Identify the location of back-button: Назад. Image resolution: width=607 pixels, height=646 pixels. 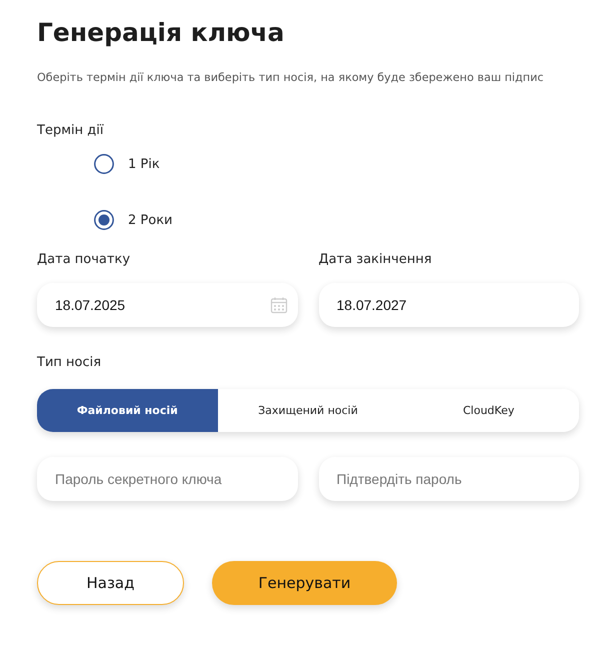
(110, 583).